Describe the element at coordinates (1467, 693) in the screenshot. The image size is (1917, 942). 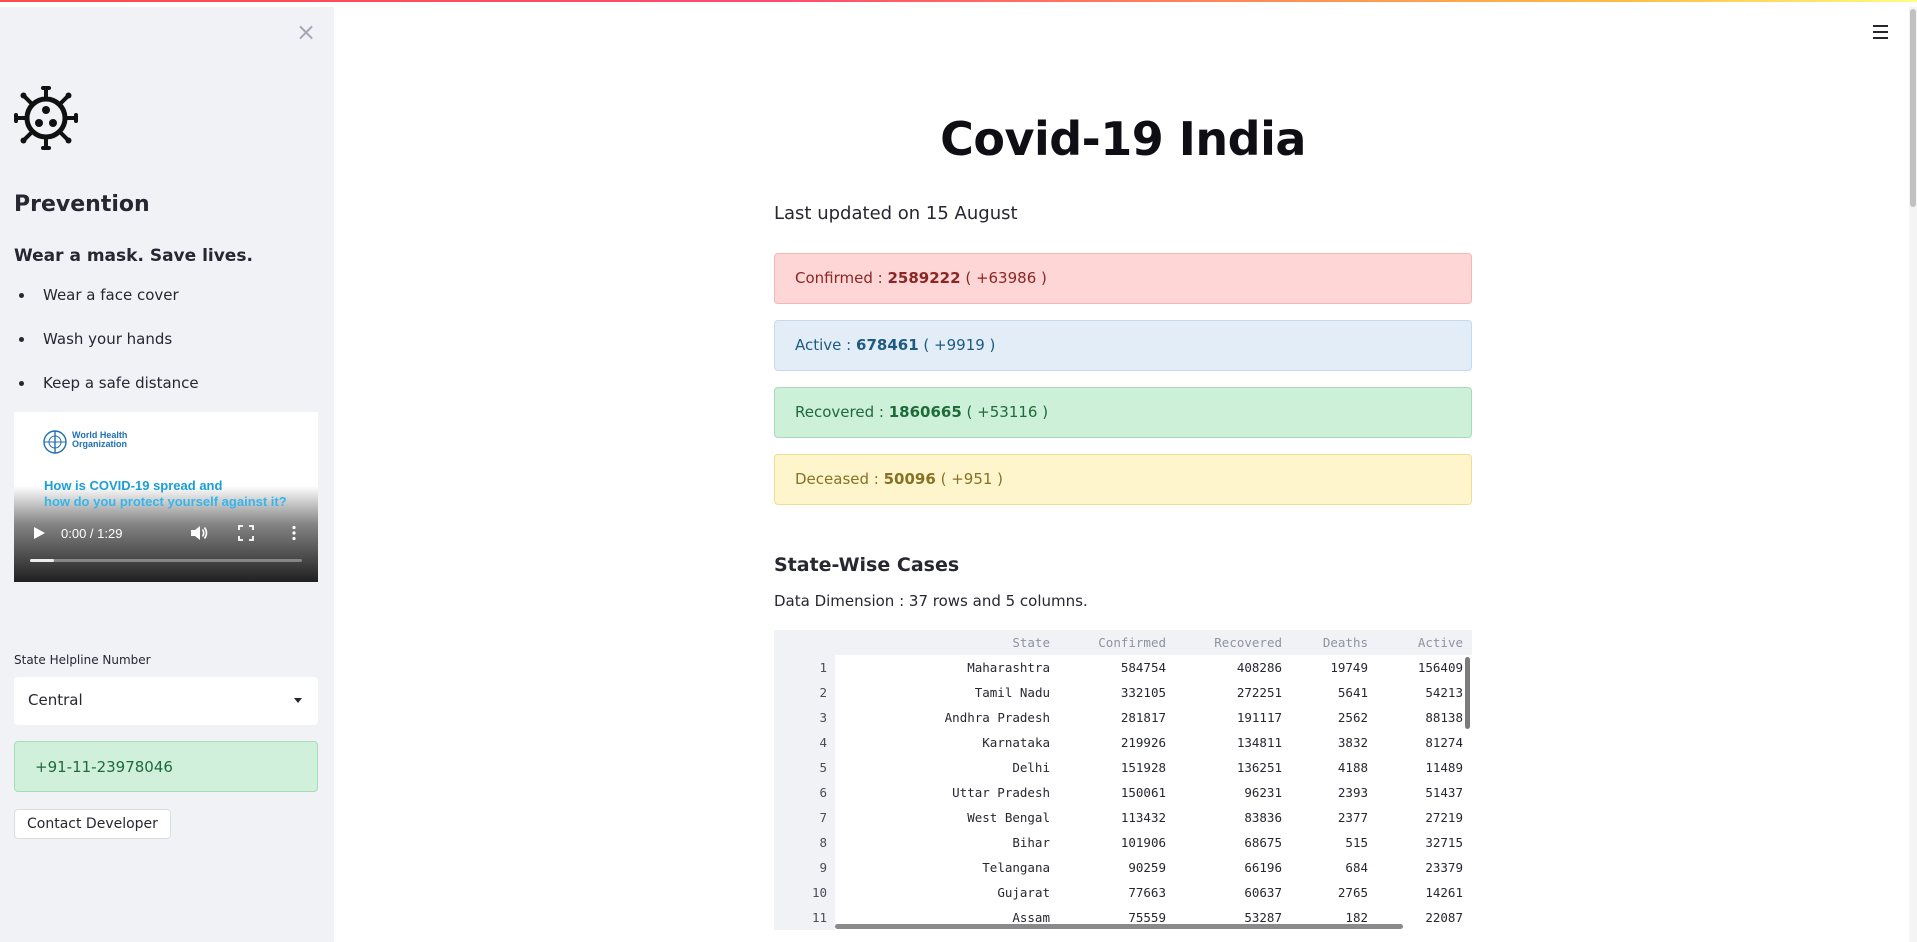
I see `table-vertical-scrollbar` at that location.